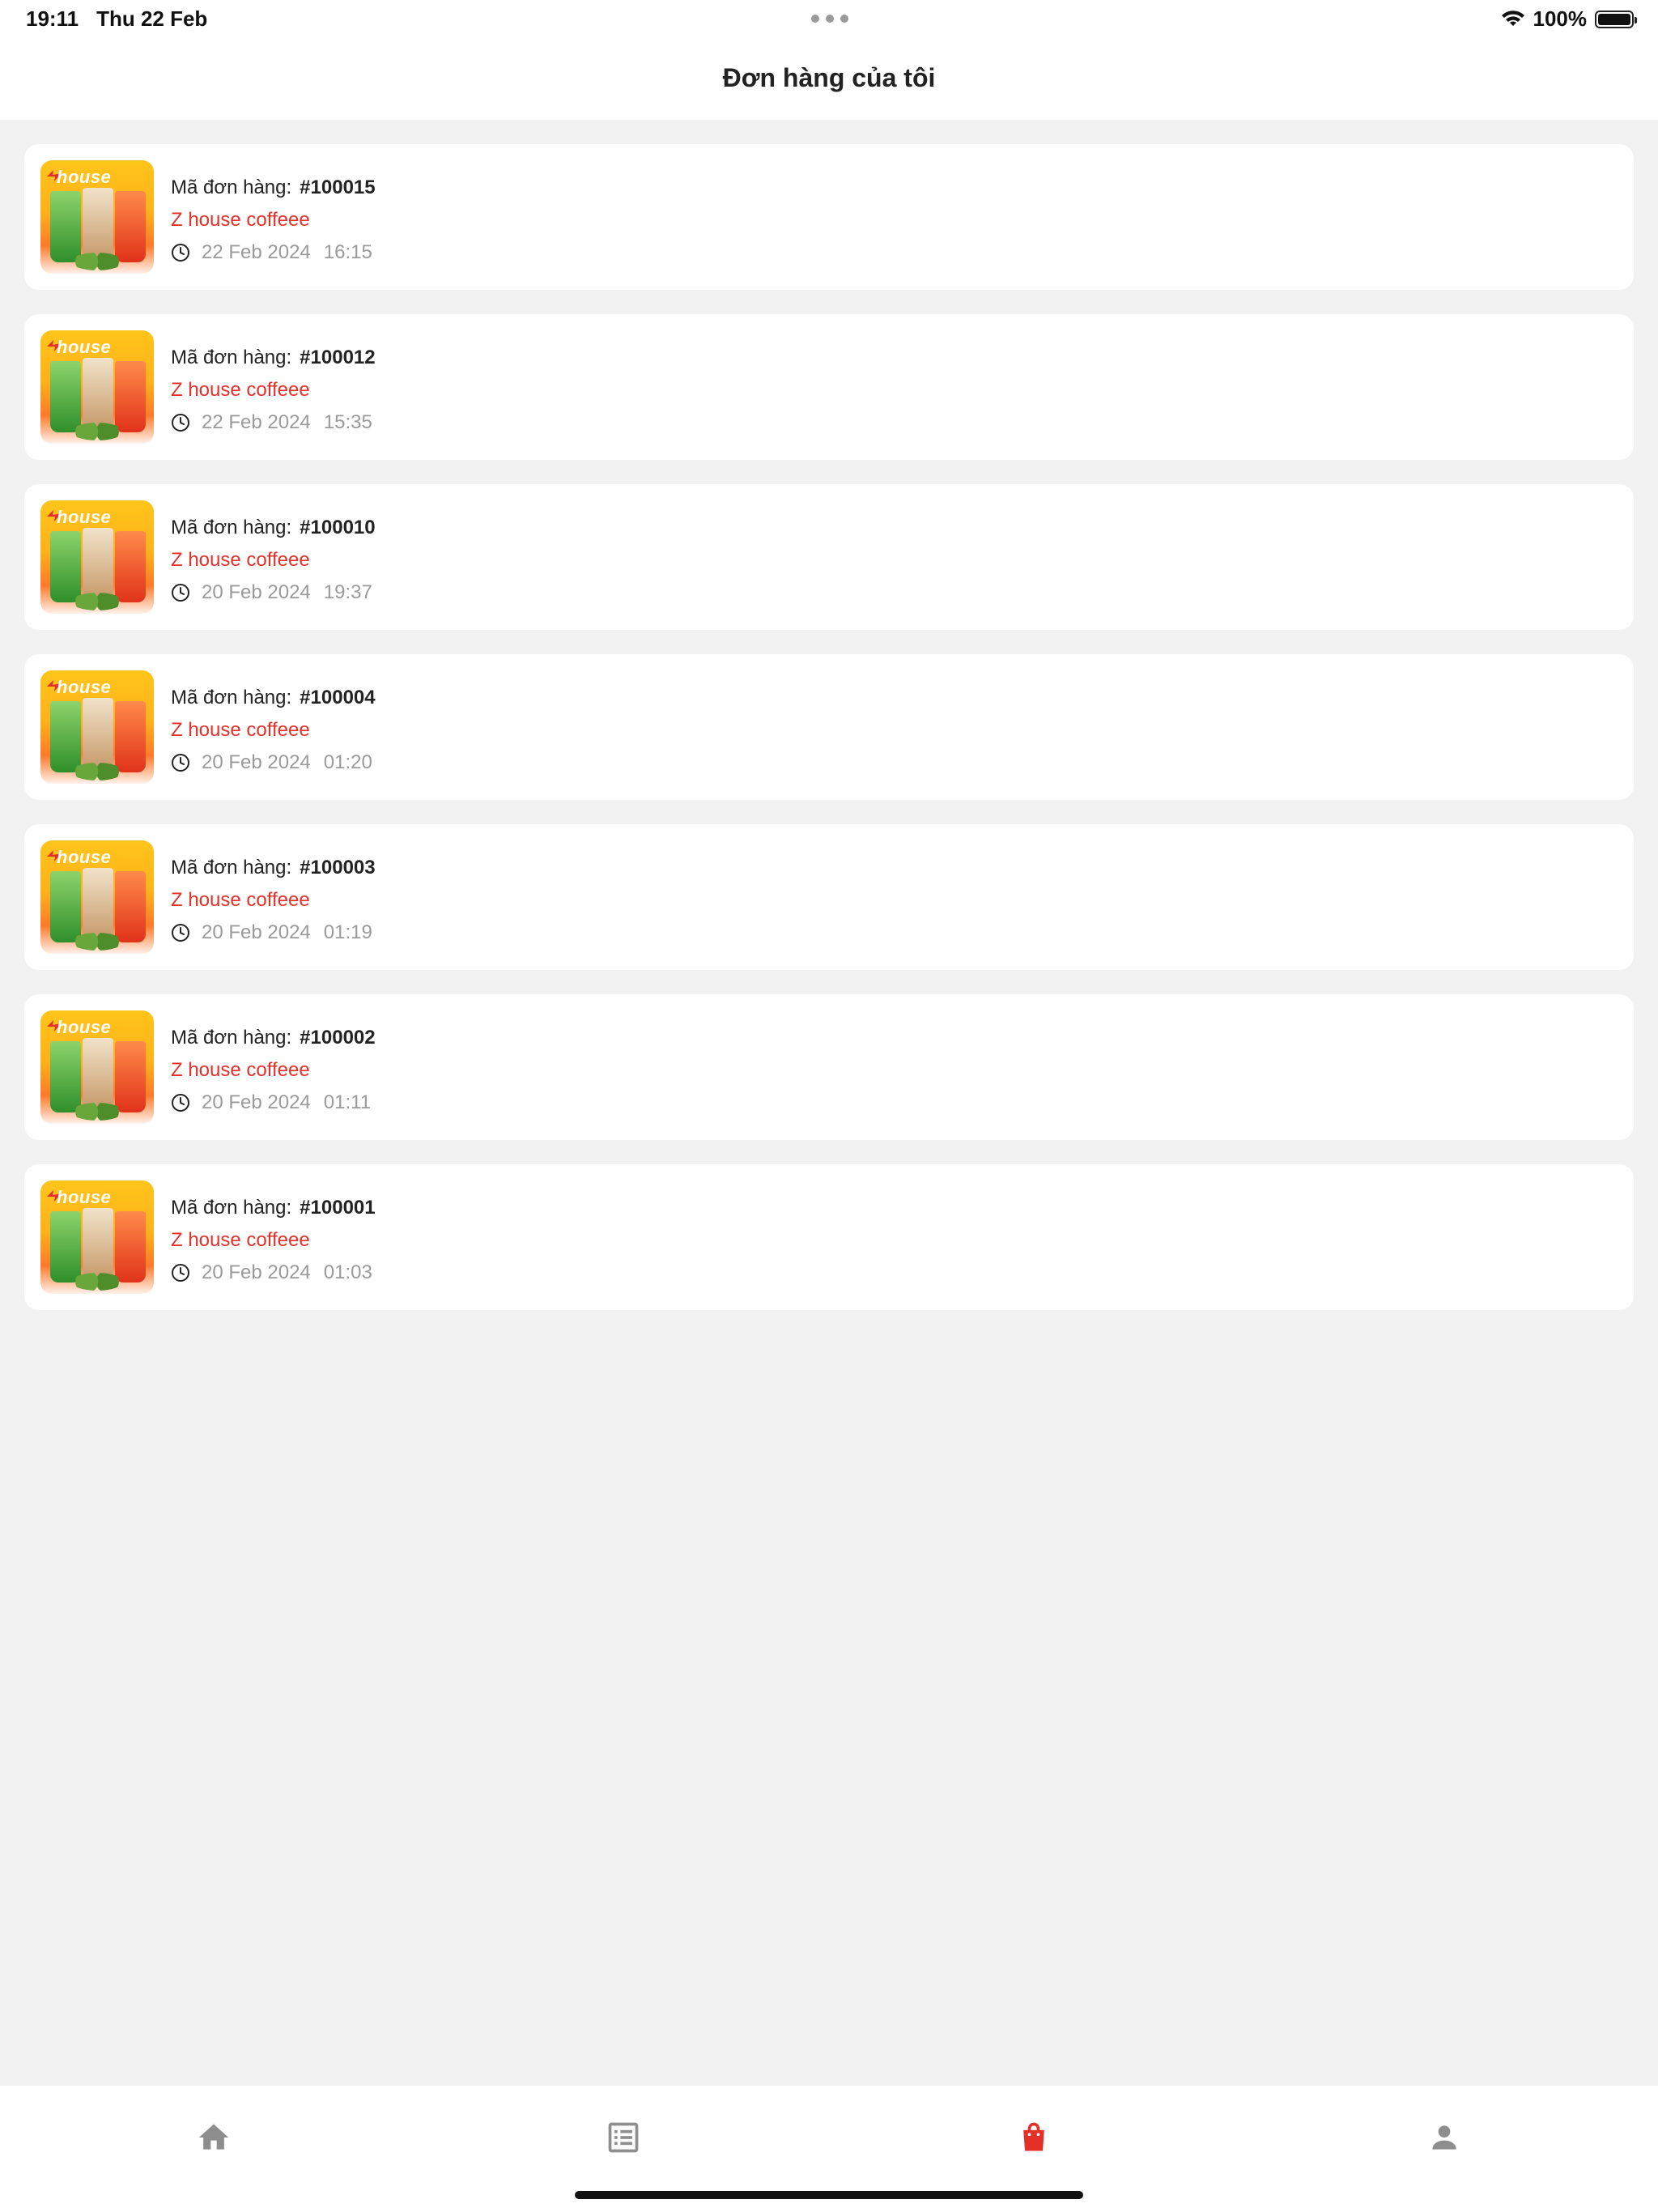 This screenshot has height=2212, width=1658. Describe the element at coordinates (1616, 19) in the screenshot. I see `battery-icon` at that location.